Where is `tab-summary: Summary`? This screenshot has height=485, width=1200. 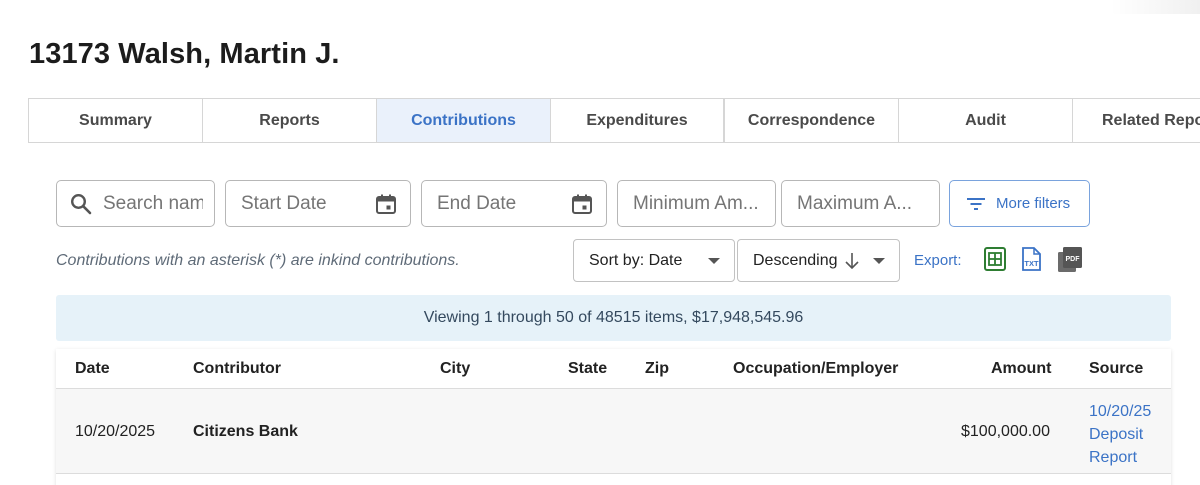
tab-summary: Summary is located at coordinates (115, 120).